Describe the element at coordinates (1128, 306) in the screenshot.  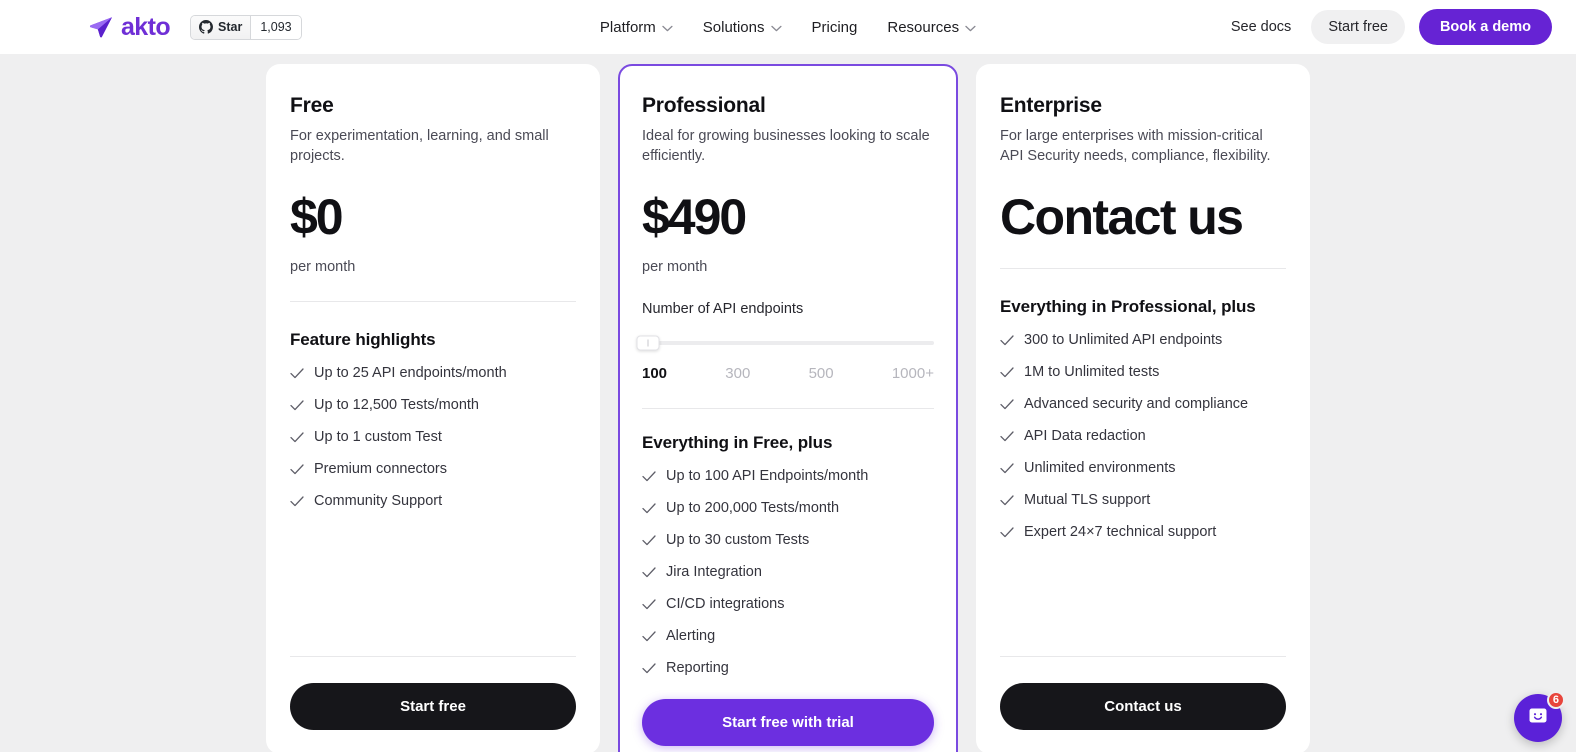
I see `features-title: Everything in Professional, plus` at that location.